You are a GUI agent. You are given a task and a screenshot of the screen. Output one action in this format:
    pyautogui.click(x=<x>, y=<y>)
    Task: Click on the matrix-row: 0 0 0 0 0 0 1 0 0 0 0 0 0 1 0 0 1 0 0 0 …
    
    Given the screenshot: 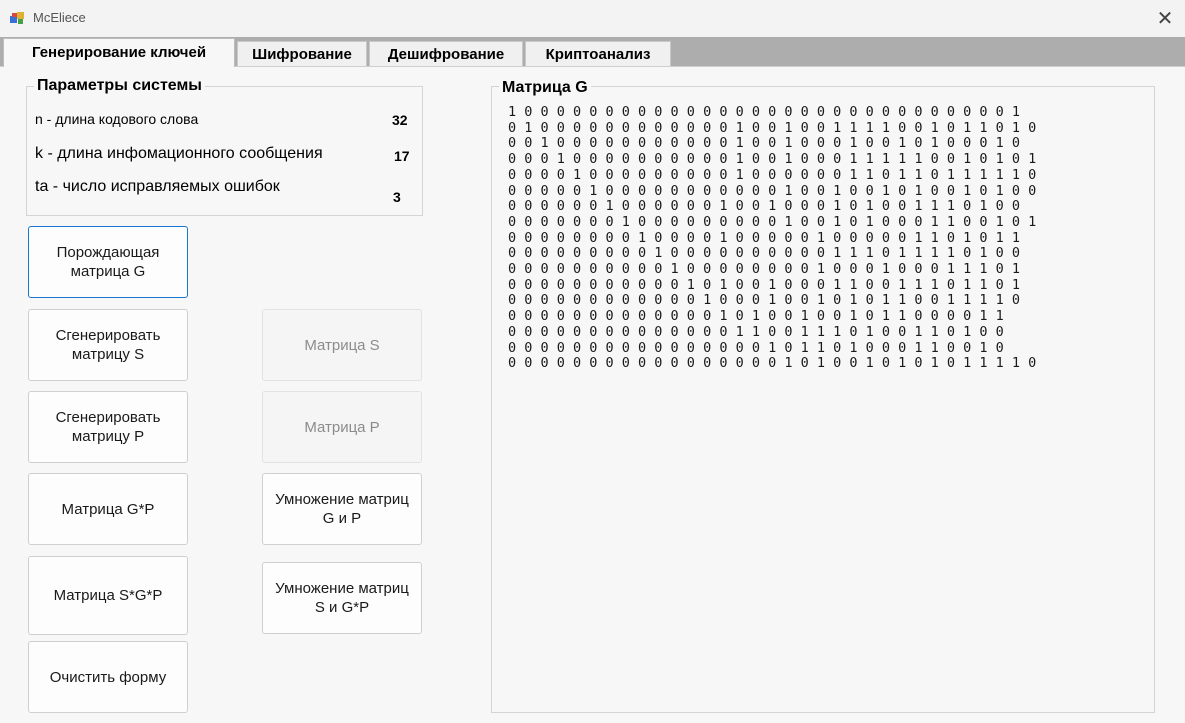 What is the action you would take?
    pyautogui.click(x=764, y=206)
    